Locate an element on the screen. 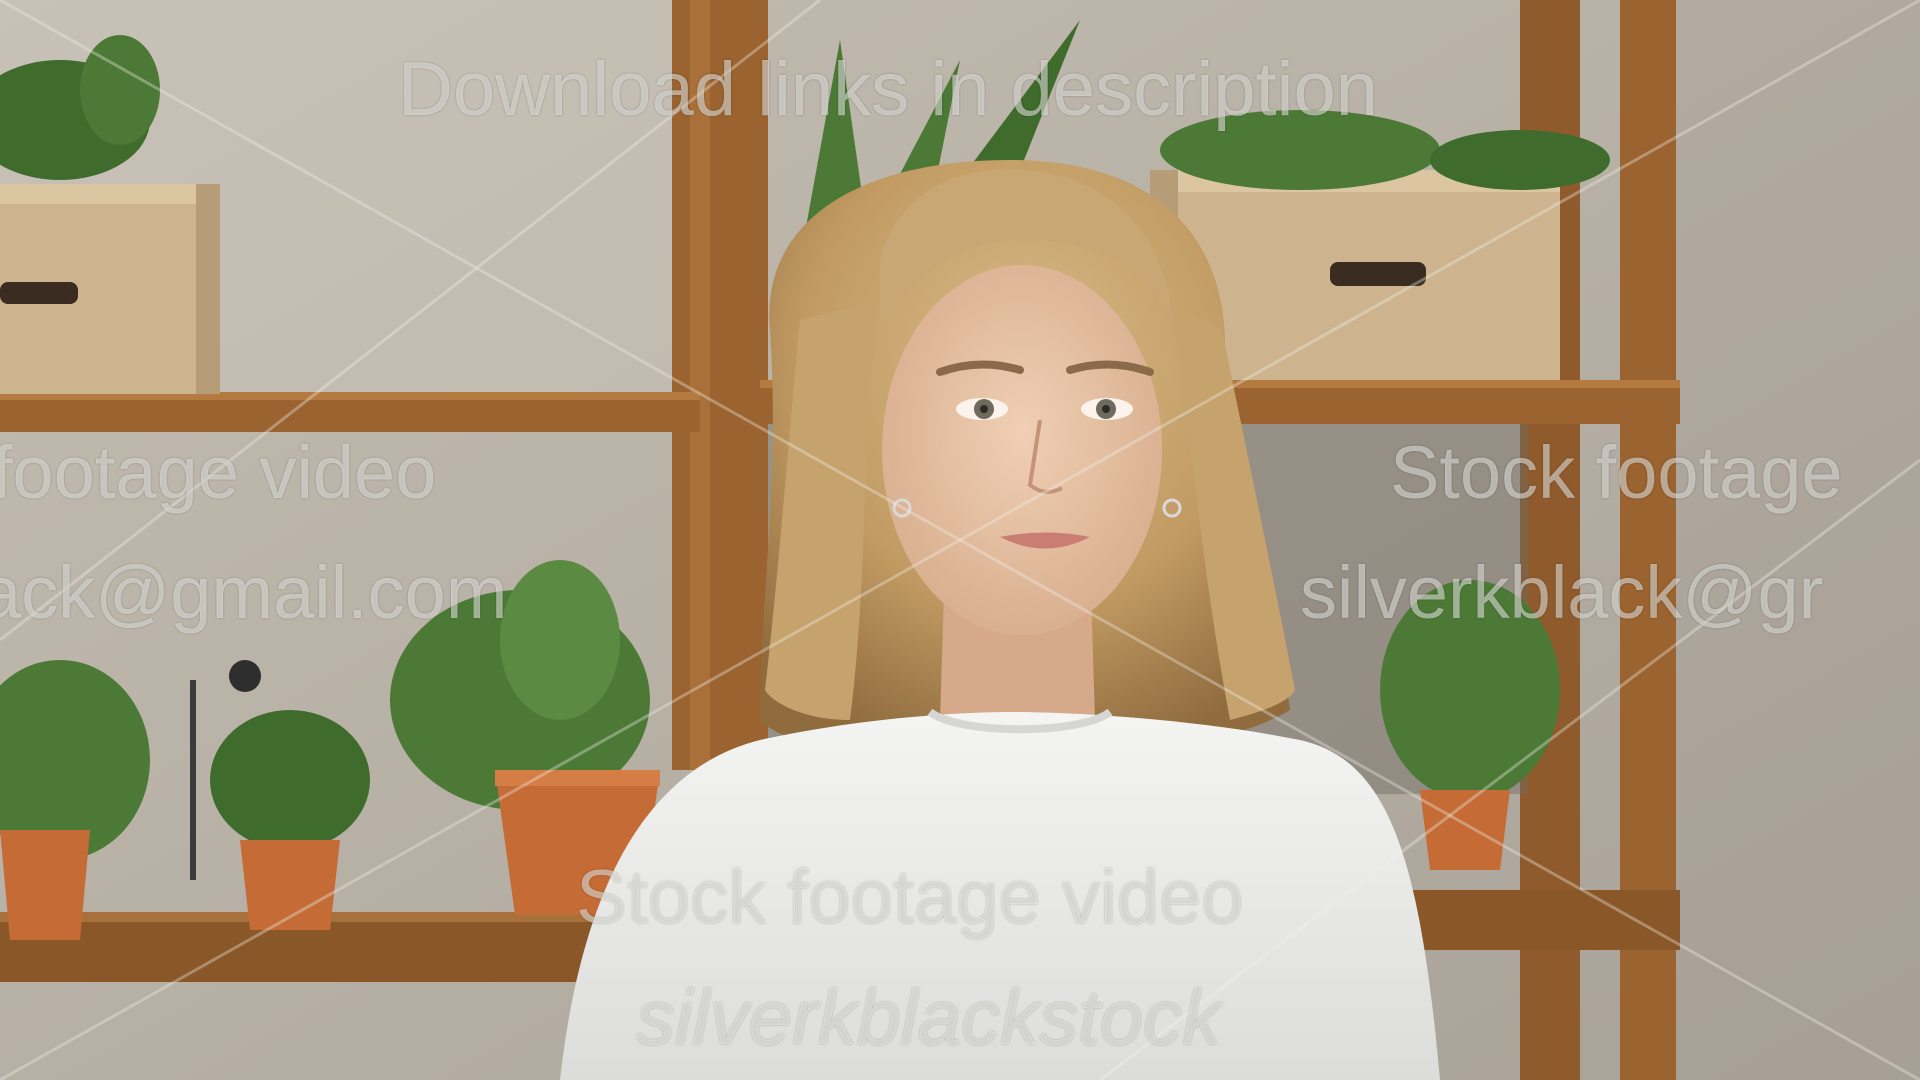  watermark-download-links: Download links in description is located at coordinates (888, 89).